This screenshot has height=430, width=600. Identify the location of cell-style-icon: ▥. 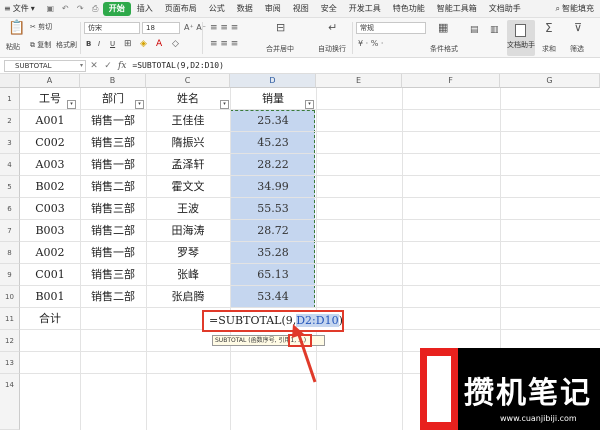
(494, 30).